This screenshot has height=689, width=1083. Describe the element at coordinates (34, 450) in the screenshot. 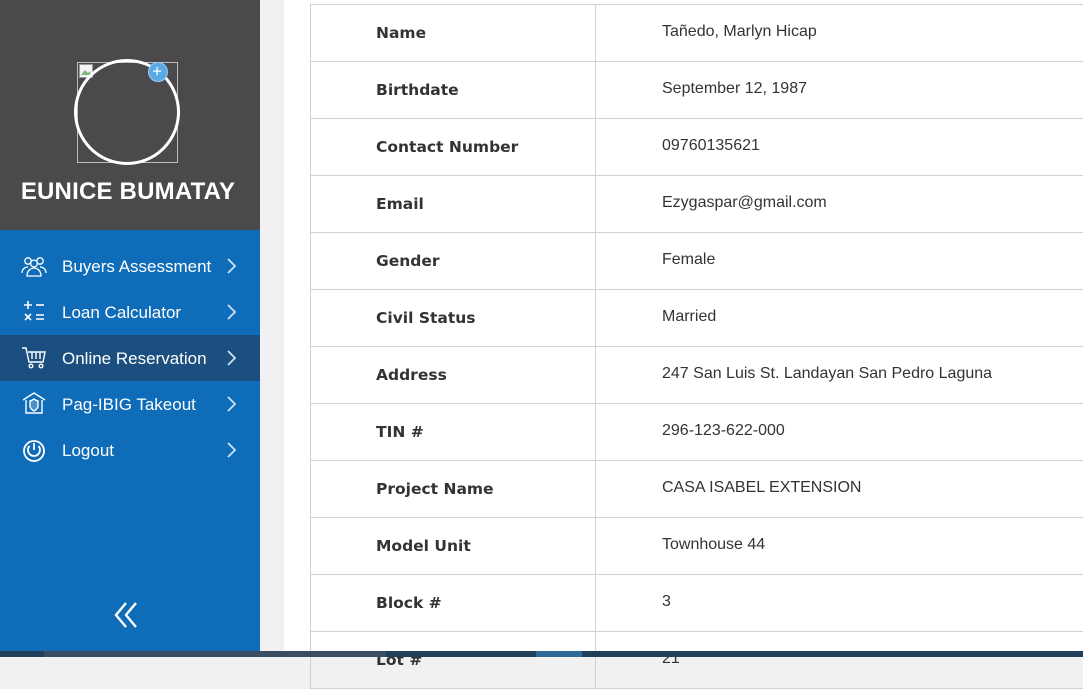

I see `power-icon` at that location.